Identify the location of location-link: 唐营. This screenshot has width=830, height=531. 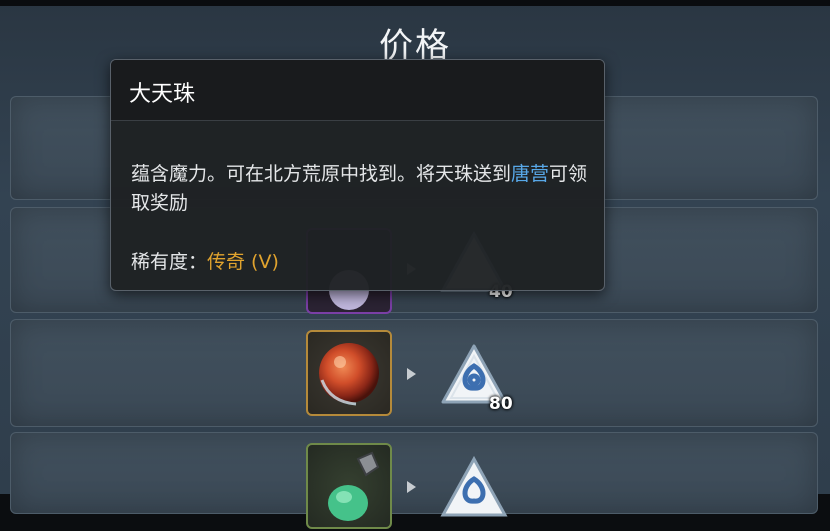
(530, 174).